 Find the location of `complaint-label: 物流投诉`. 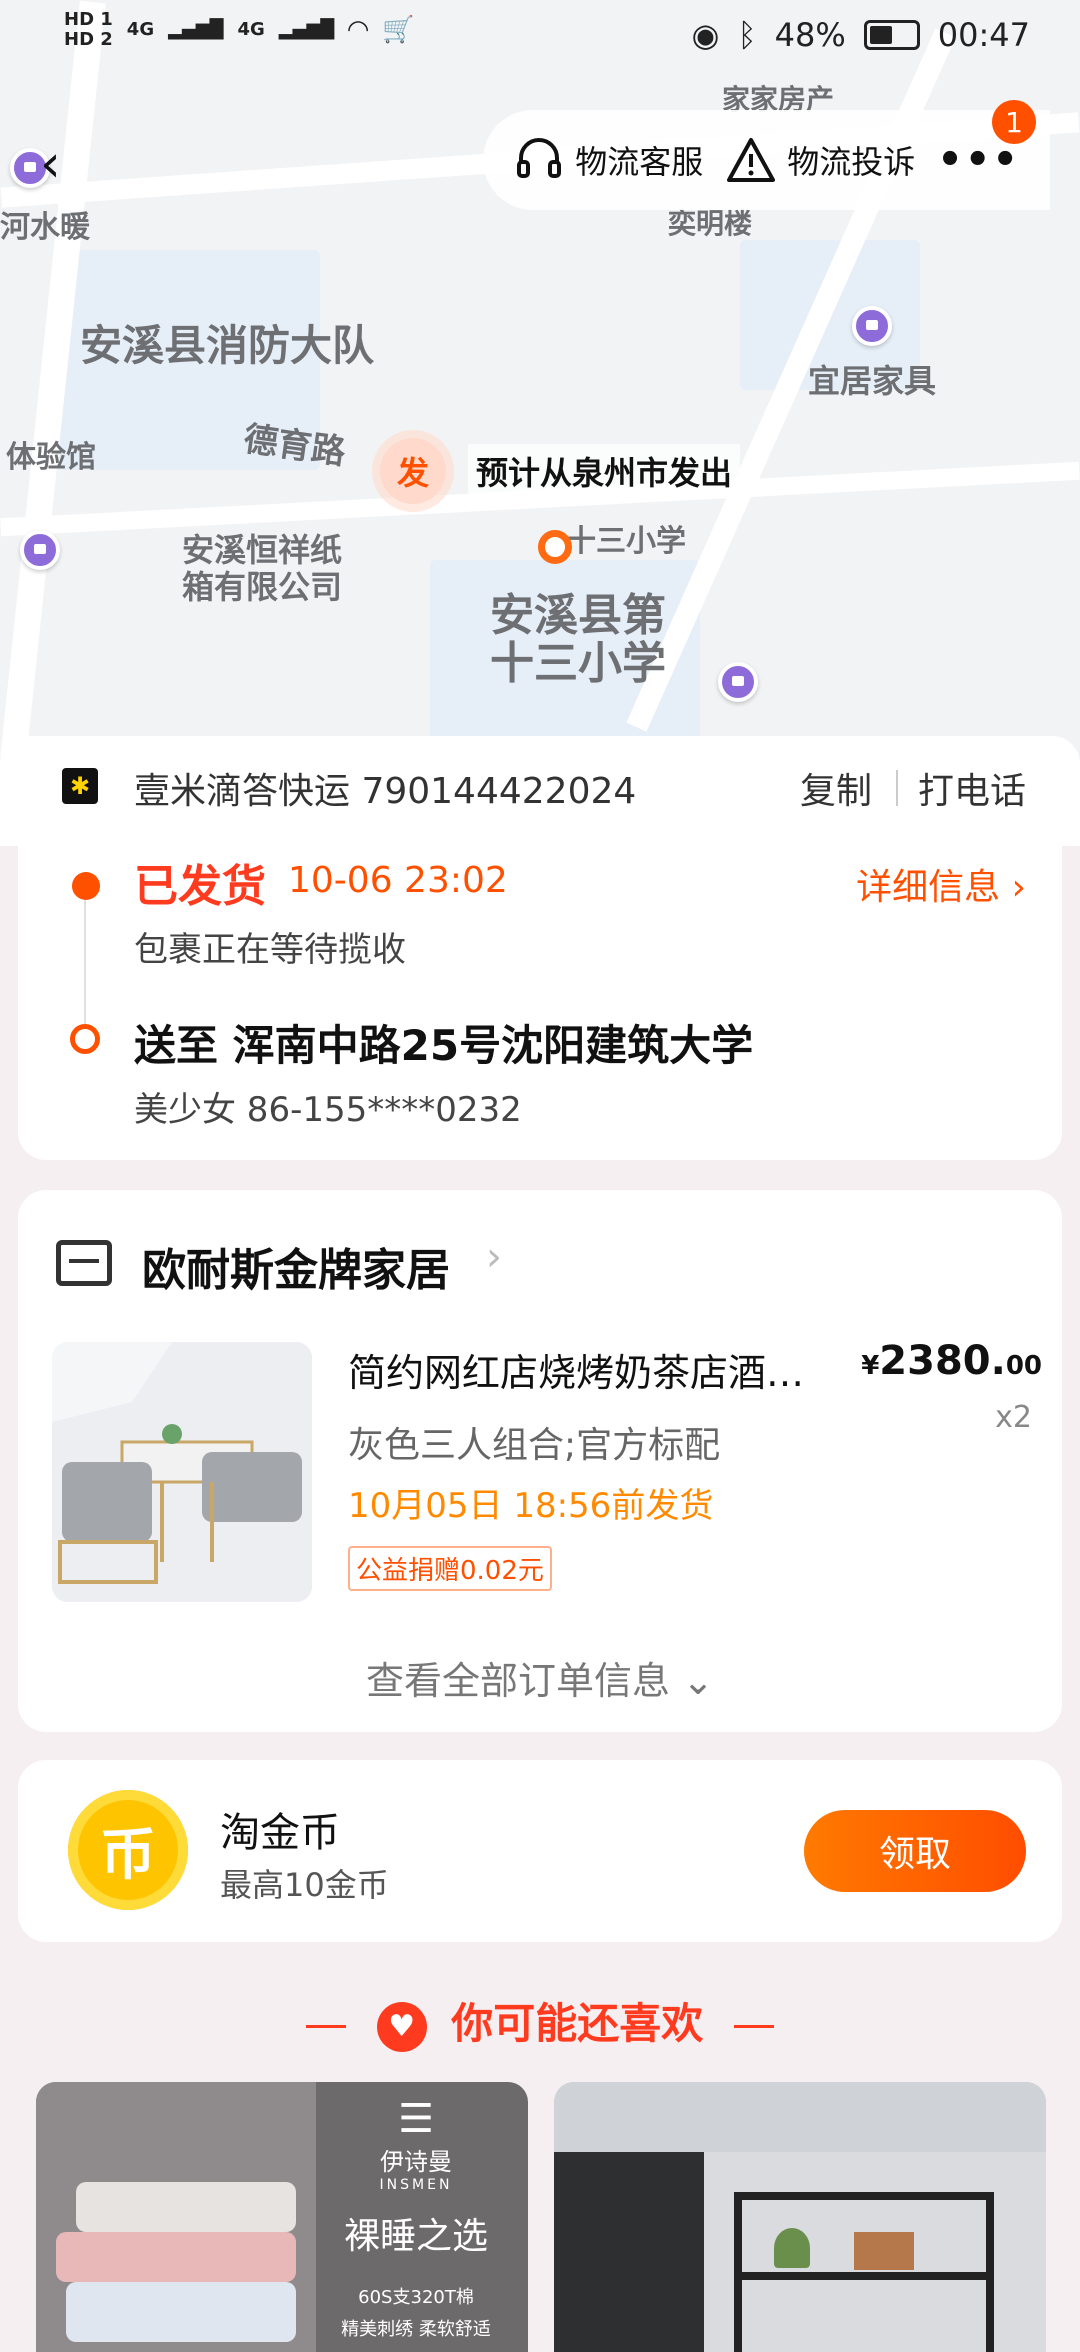

complaint-label: 物流投诉 is located at coordinates (851, 162).